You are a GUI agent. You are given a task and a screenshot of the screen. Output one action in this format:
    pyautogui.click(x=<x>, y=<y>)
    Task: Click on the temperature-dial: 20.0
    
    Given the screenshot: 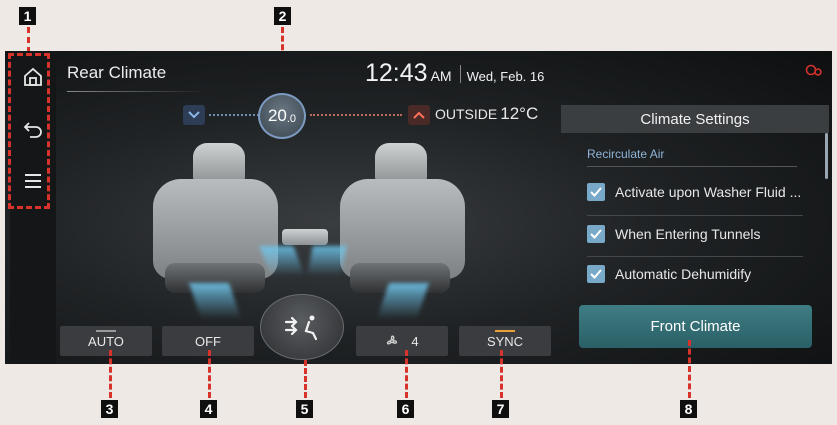 What is the action you would take?
    pyautogui.click(x=282, y=116)
    